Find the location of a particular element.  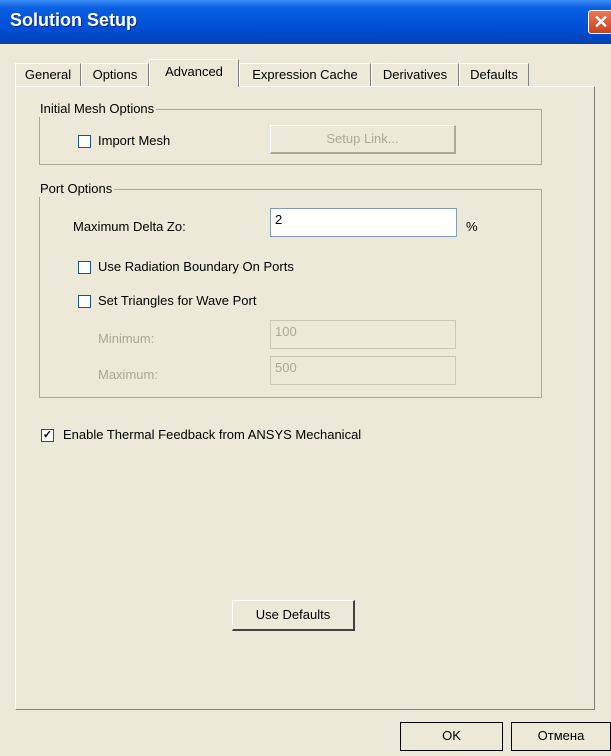

tab-derivatives: Derivatives is located at coordinates (415, 74).